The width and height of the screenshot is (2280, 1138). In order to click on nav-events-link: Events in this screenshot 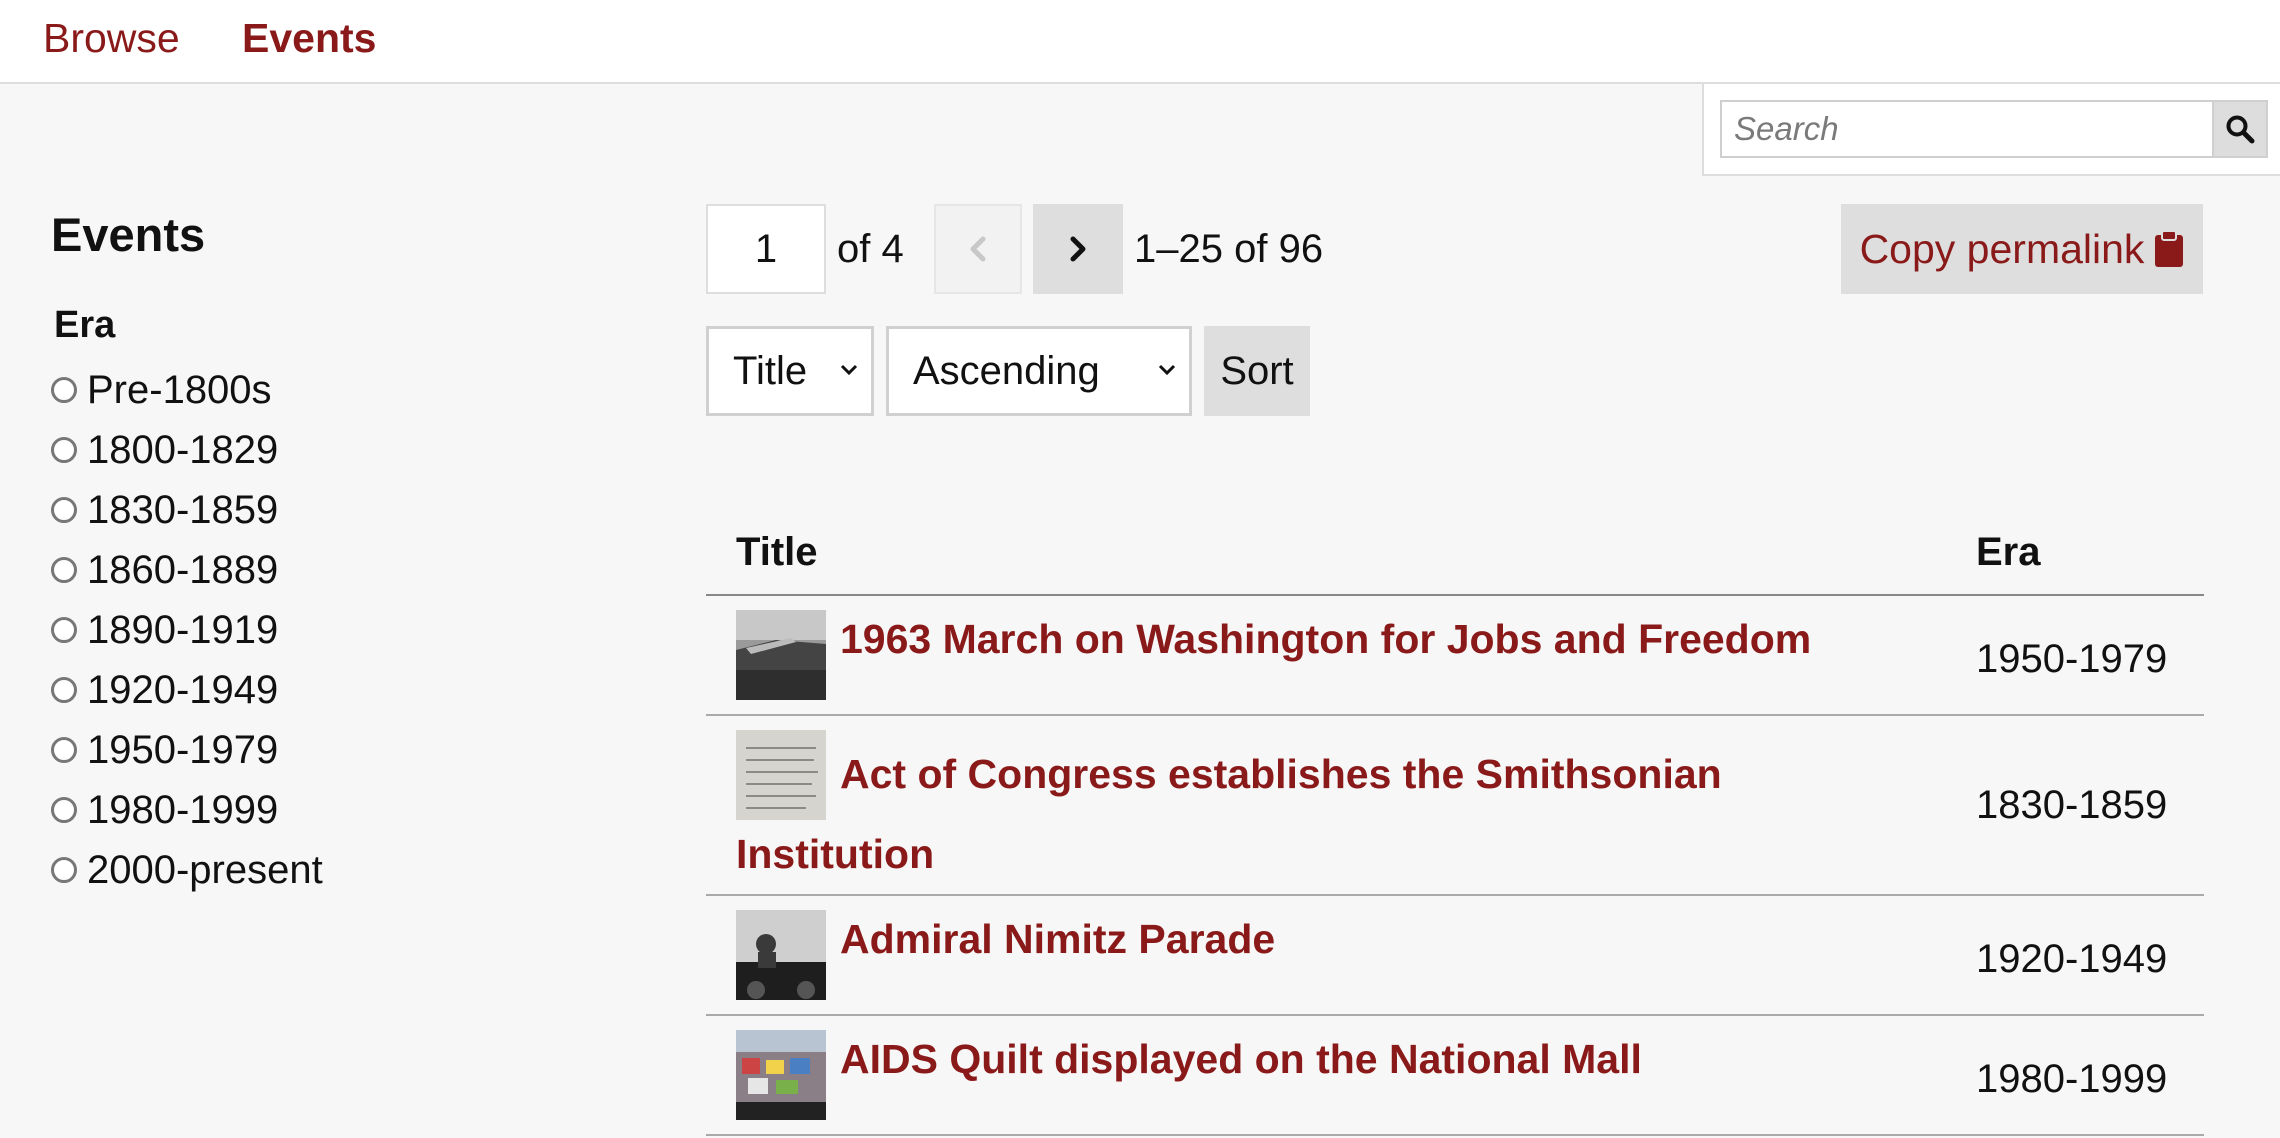, I will do `click(309, 38)`.